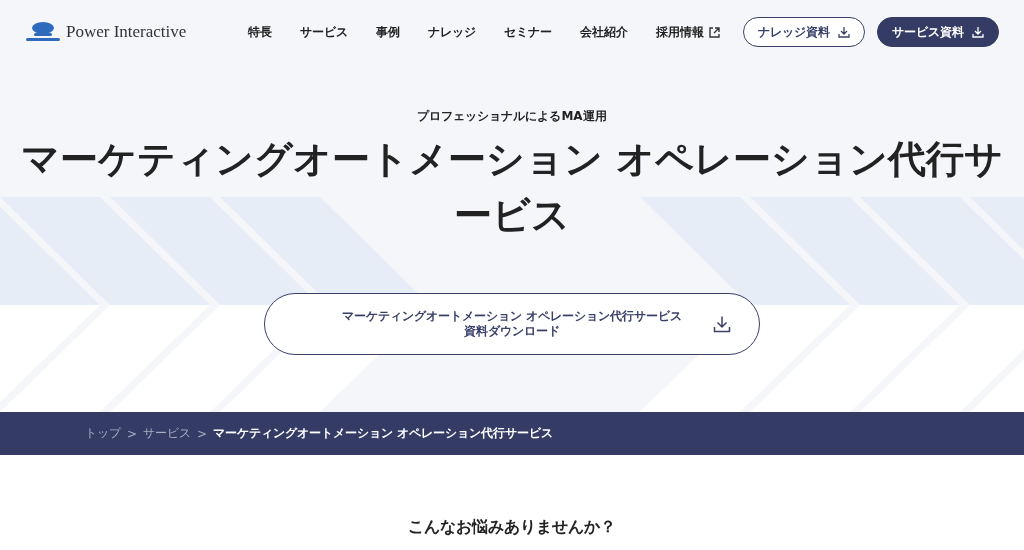  Describe the element at coordinates (512, 324) in the screenshot. I see `download-button: マーケティングオートメーション オペレーション代行サービス 資料ダウンロード` at that location.